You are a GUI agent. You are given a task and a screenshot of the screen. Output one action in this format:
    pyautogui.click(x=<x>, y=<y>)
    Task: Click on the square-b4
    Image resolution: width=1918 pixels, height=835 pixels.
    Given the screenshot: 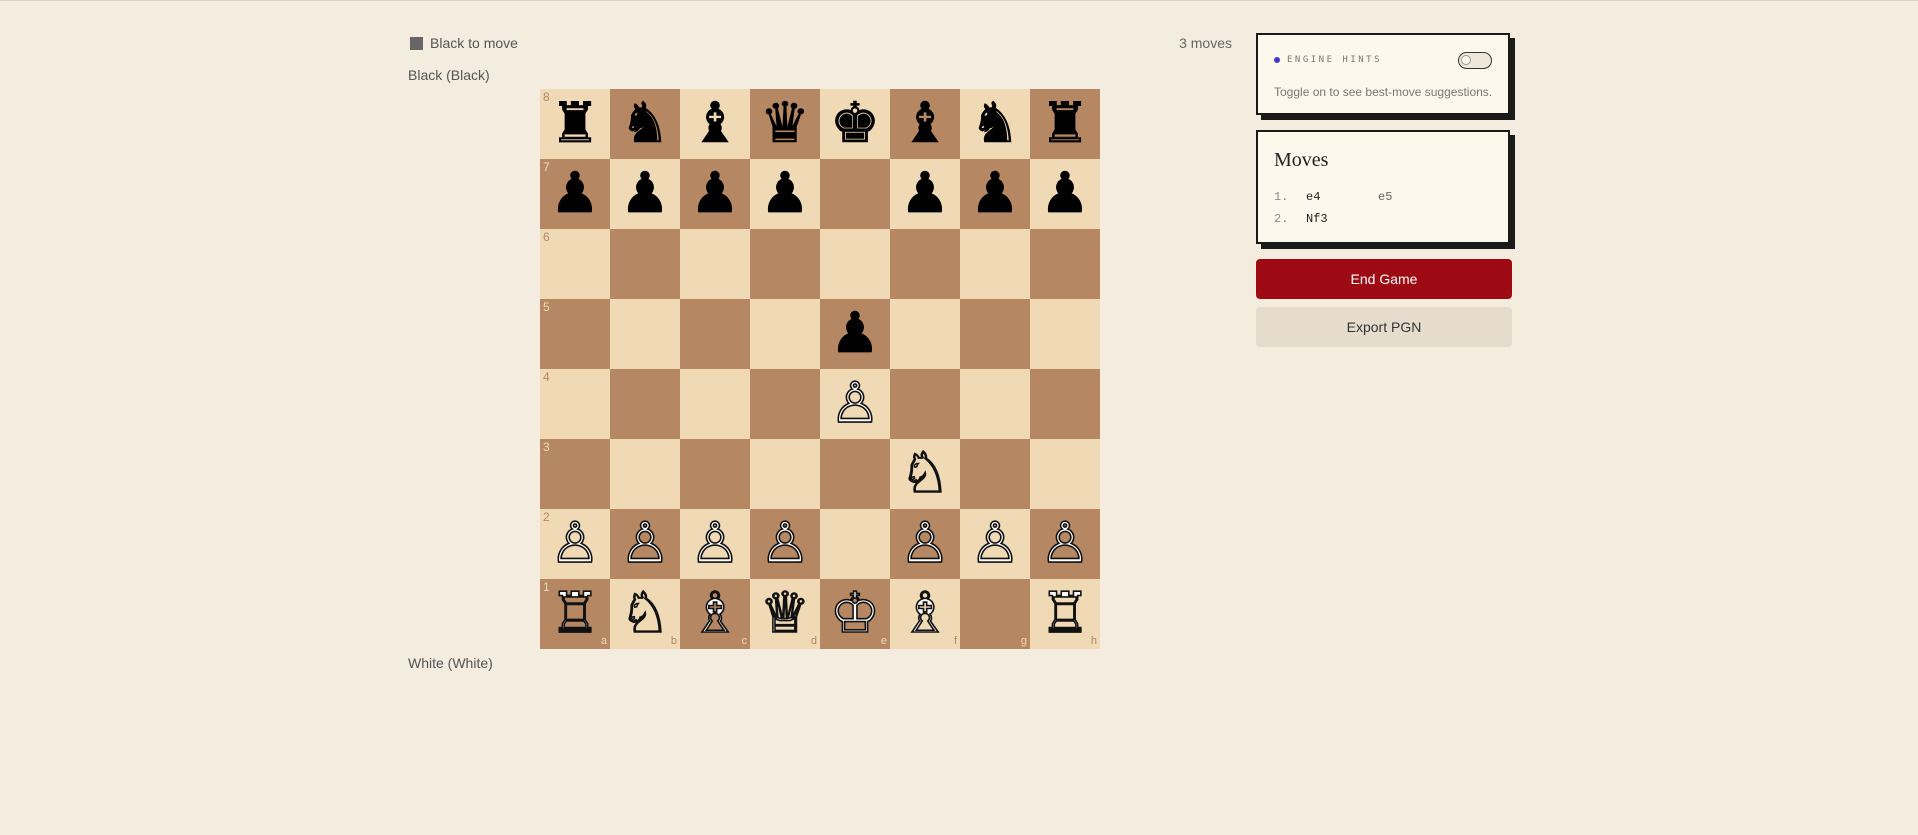 What is the action you would take?
    pyautogui.click(x=645, y=404)
    